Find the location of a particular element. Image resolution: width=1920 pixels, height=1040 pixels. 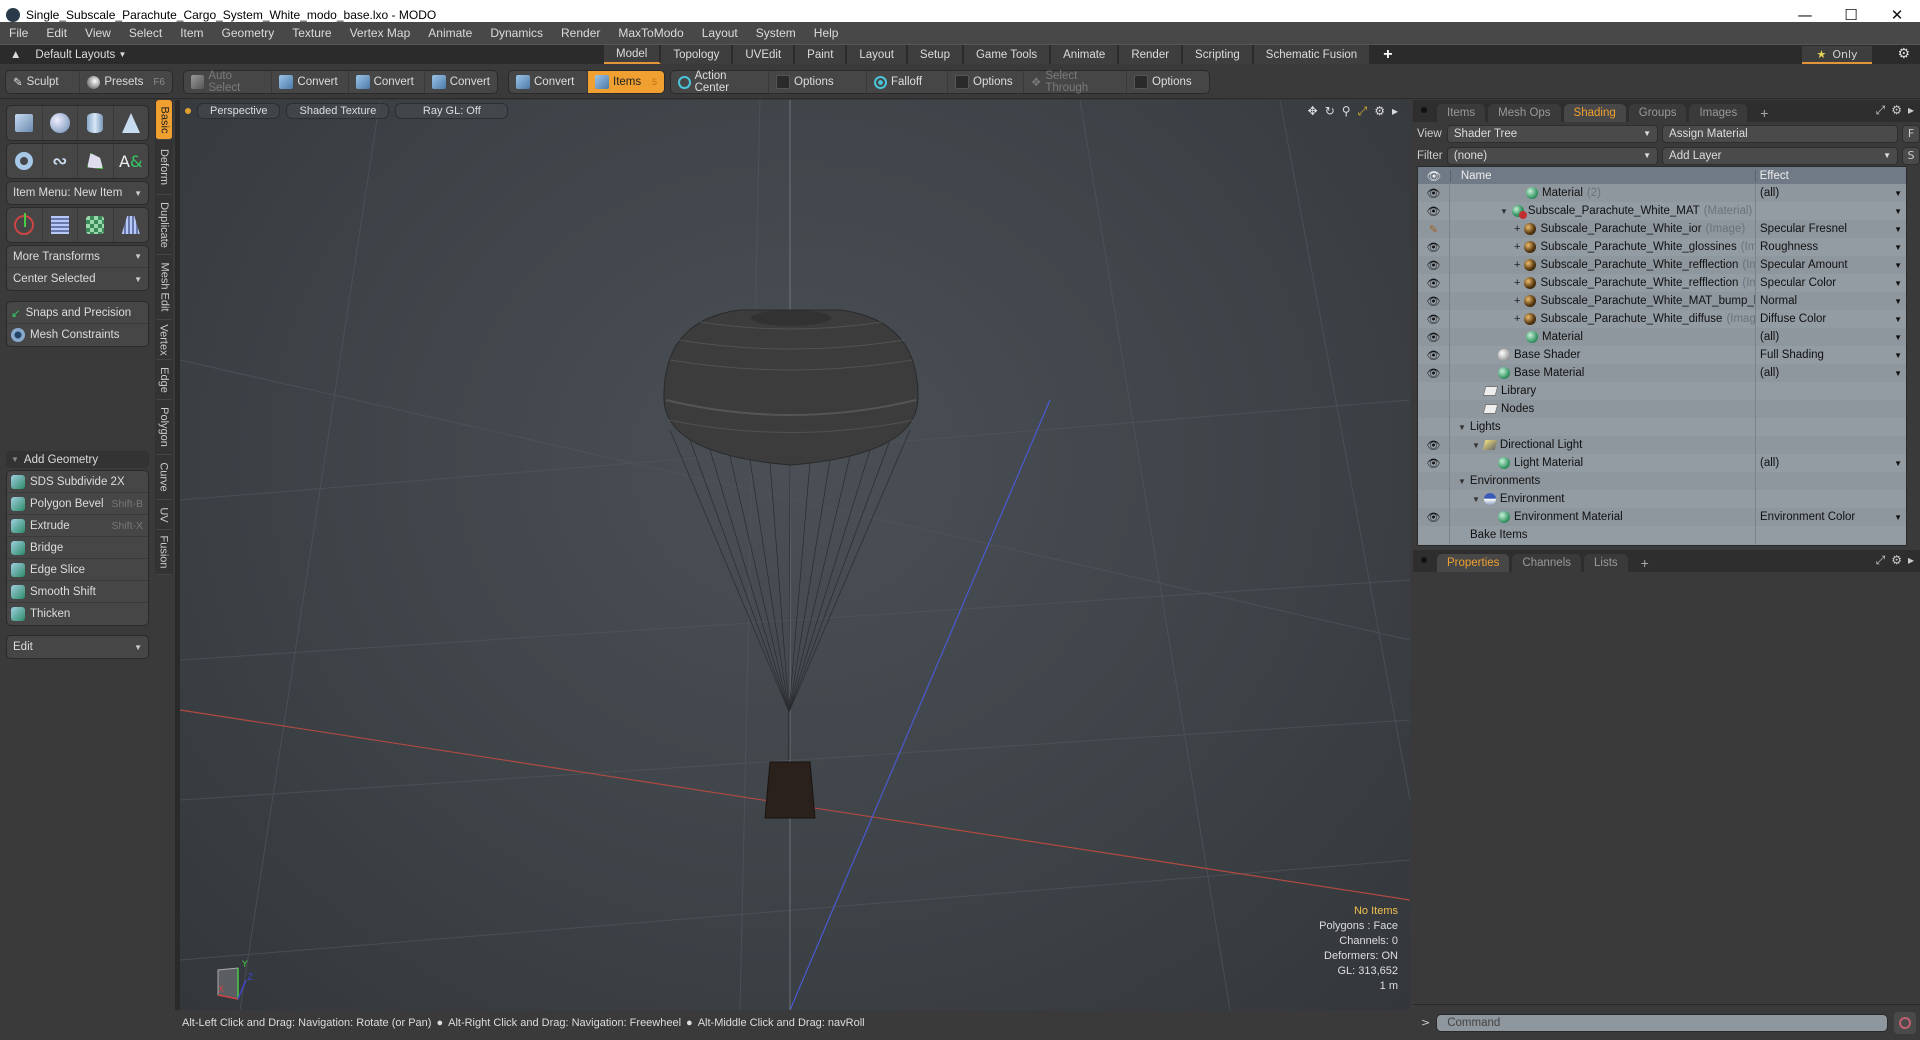

layout-tab-schematic-fusion: Schematic Fusion is located at coordinates (1312, 54).